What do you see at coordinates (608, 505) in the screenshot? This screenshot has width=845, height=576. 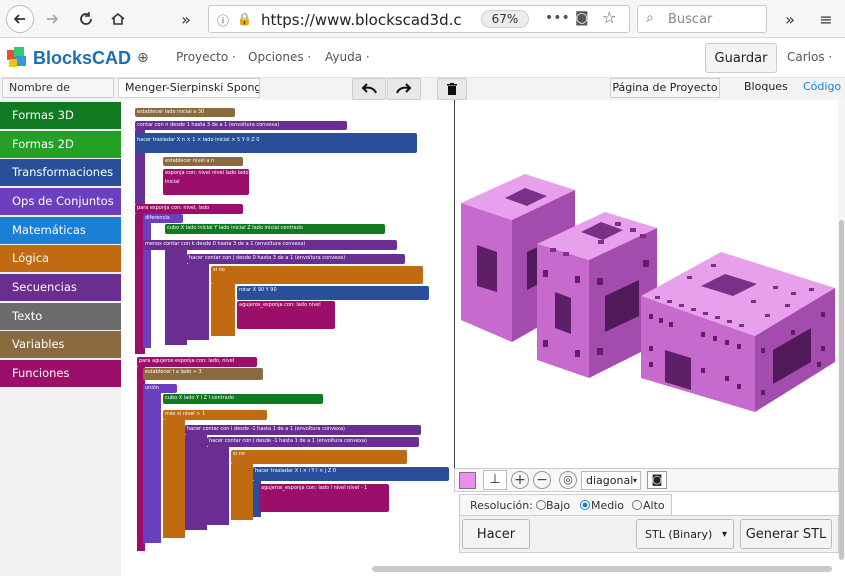 I see `radio-medio-label: Medio` at bounding box center [608, 505].